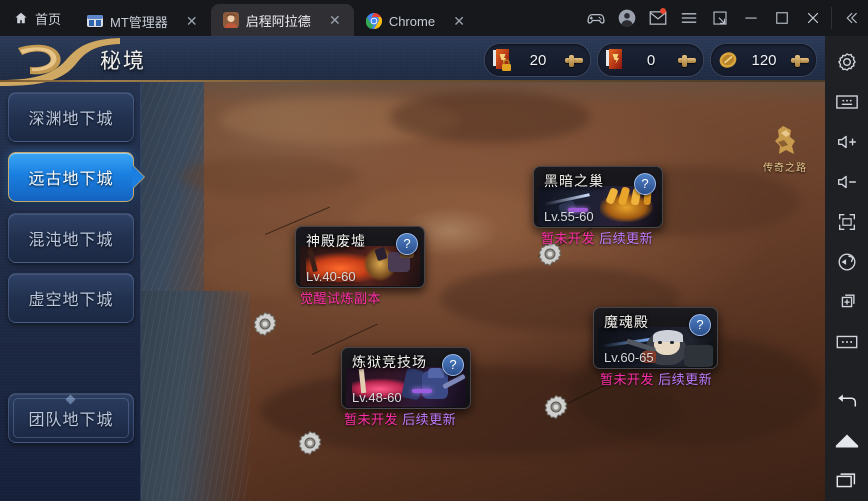 The height and width of the screenshot is (501, 868). I want to click on legend-road-label: 传奇之路, so click(785, 168).